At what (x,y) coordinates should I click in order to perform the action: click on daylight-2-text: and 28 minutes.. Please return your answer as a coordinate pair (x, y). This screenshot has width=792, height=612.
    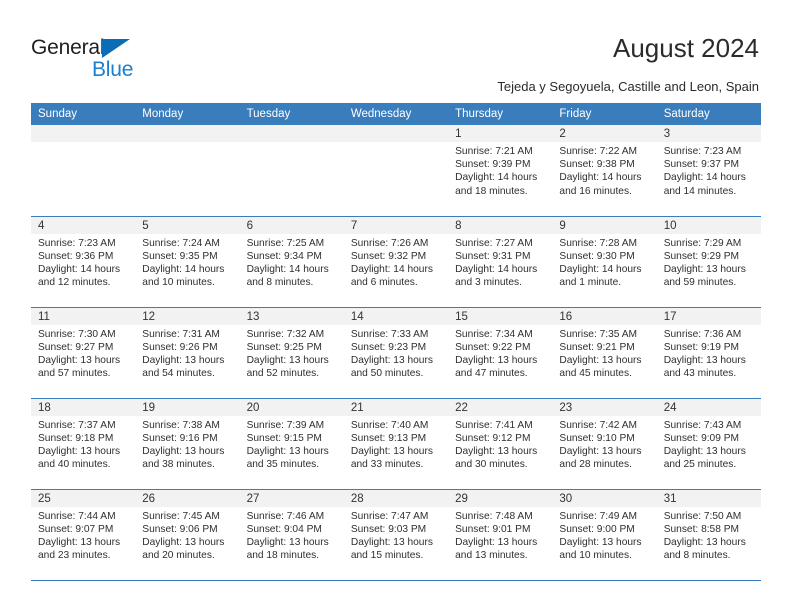
    Looking at the image, I should click on (595, 465).